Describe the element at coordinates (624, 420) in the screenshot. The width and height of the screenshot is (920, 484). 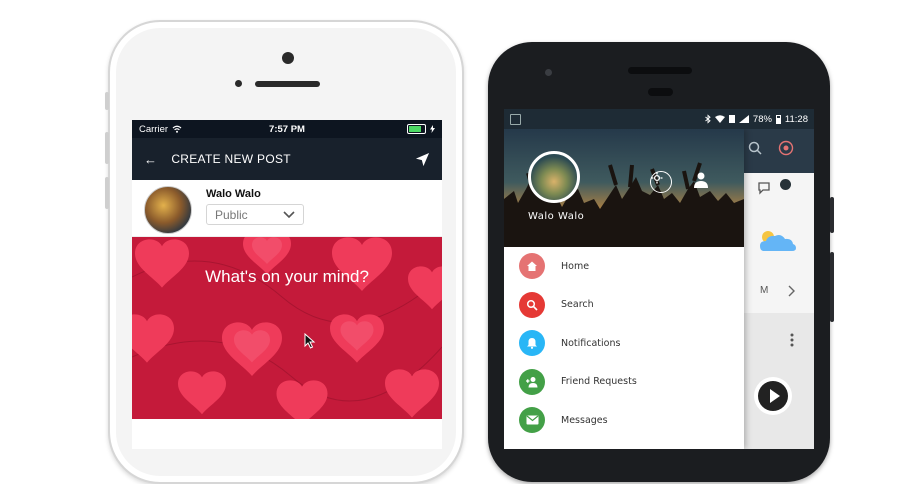
I see `drawer-item-messages: Messages` at that location.